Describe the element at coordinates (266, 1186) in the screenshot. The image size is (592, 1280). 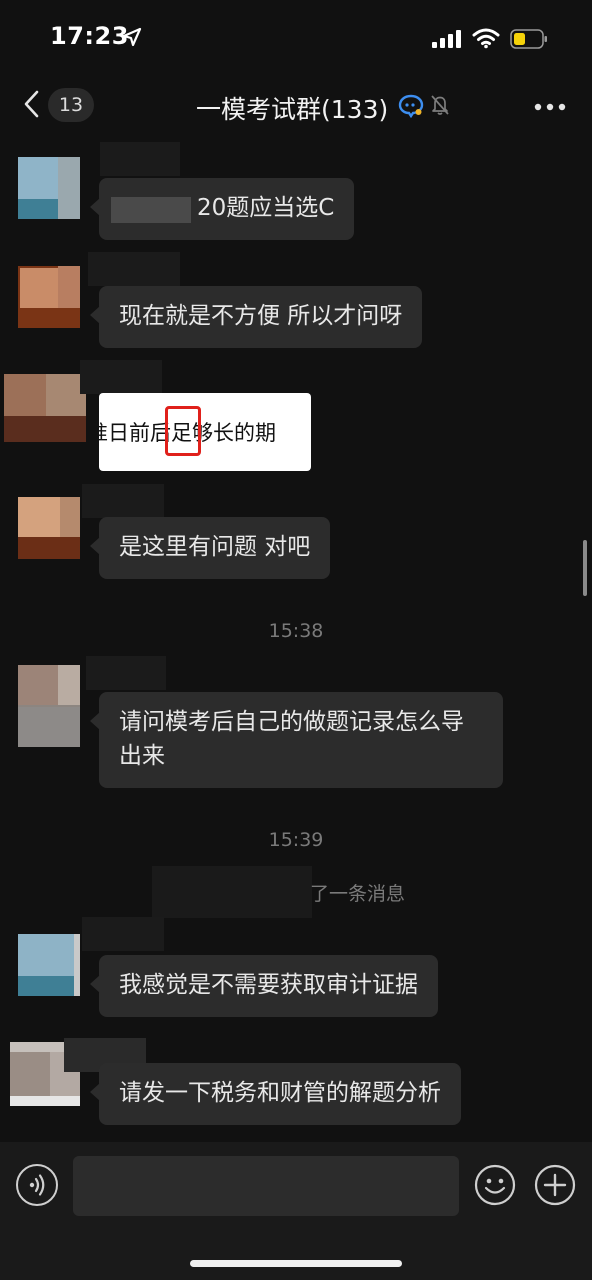
I see `message-input` at that location.